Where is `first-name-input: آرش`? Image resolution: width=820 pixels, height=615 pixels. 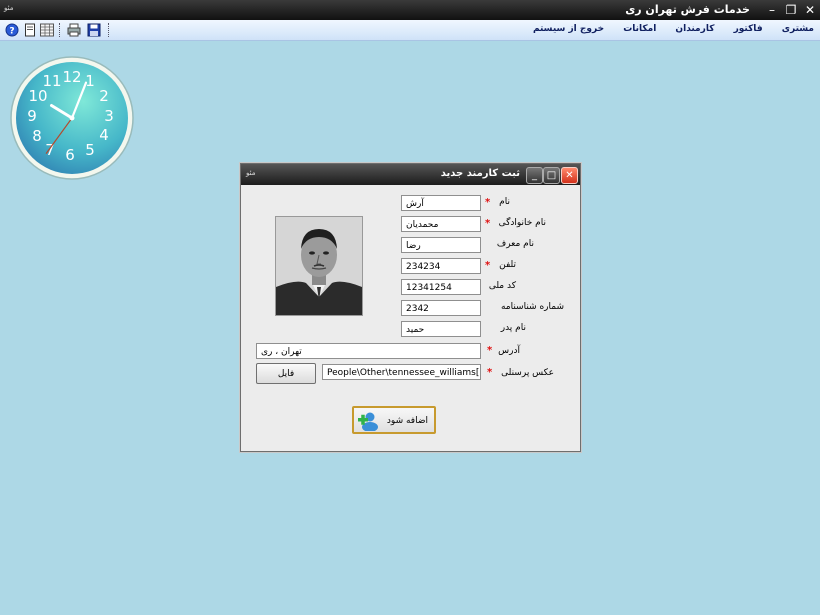 first-name-input: آرش is located at coordinates (441, 203).